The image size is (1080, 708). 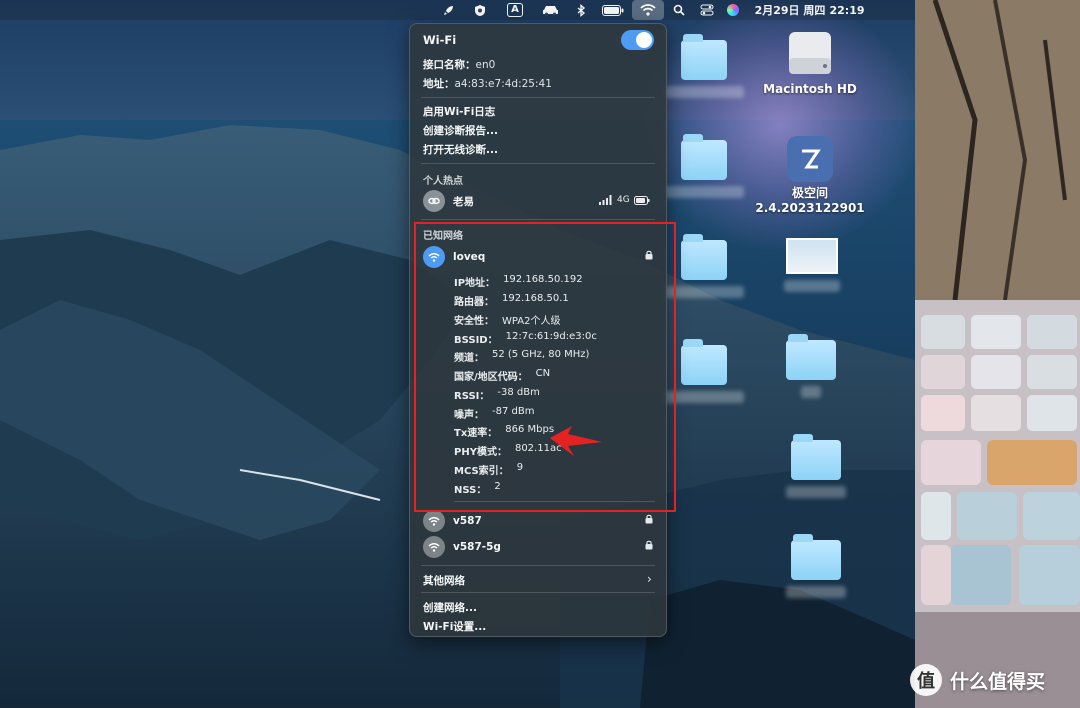 I want to click on network-item-v587-5g: v587-5g, so click(x=462, y=547).